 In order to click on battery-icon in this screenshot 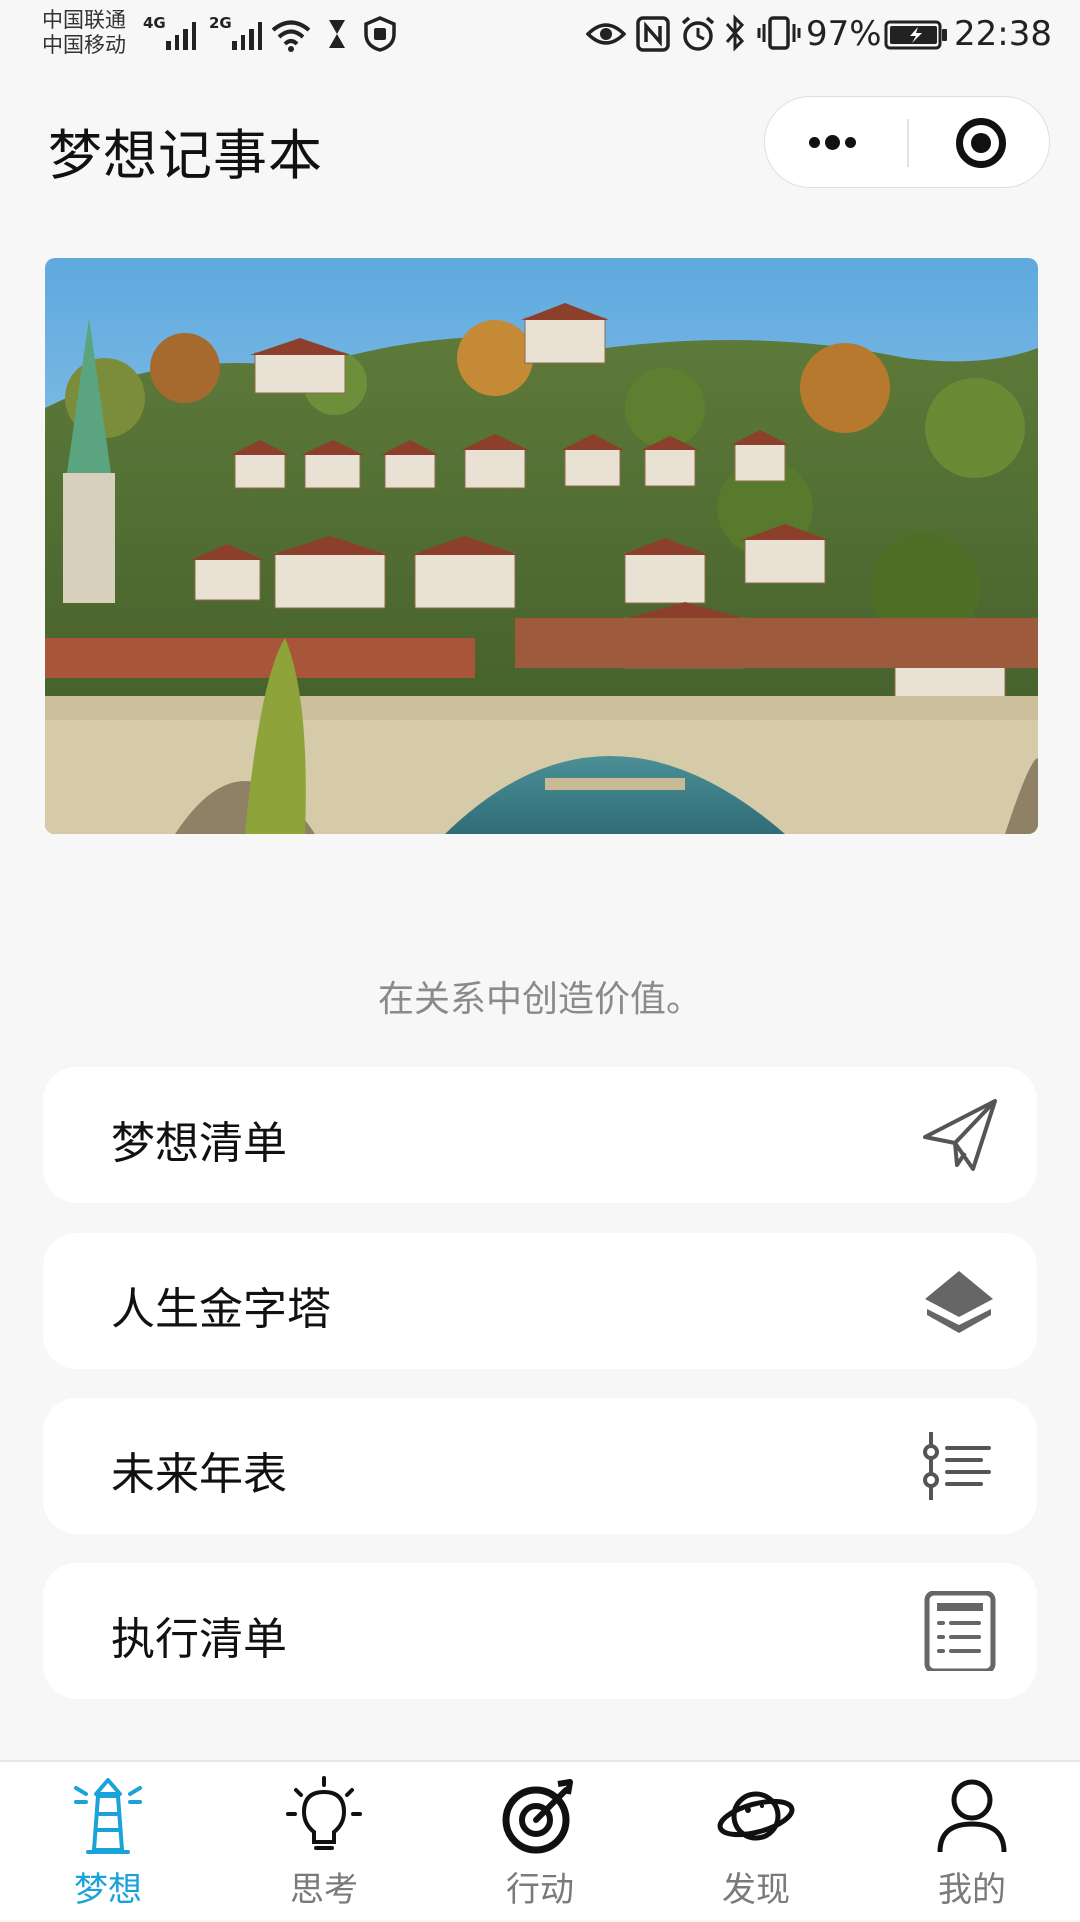, I will do `click(915, 35)`.